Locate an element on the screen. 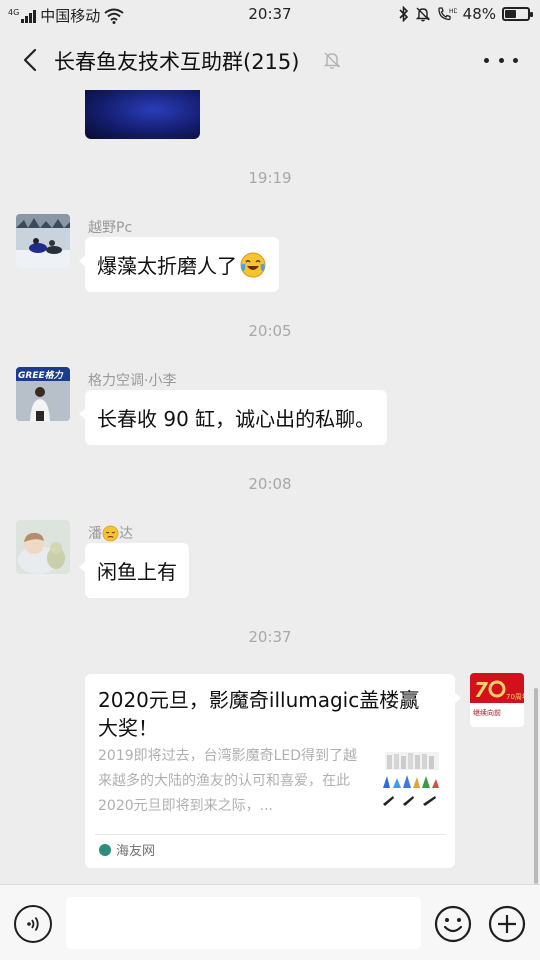  message-text: 爆藻太折磨人了 is located at coordinates (167, 266).